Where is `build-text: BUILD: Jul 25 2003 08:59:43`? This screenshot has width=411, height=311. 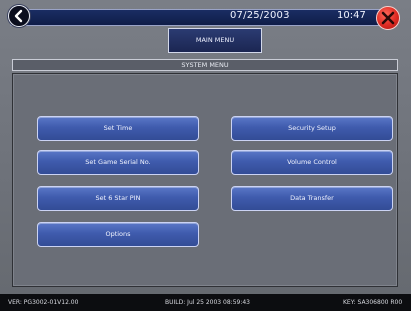 build-text: BUILD: Jul 25 2003 08:59:43 is located at coordinates (207, 302).